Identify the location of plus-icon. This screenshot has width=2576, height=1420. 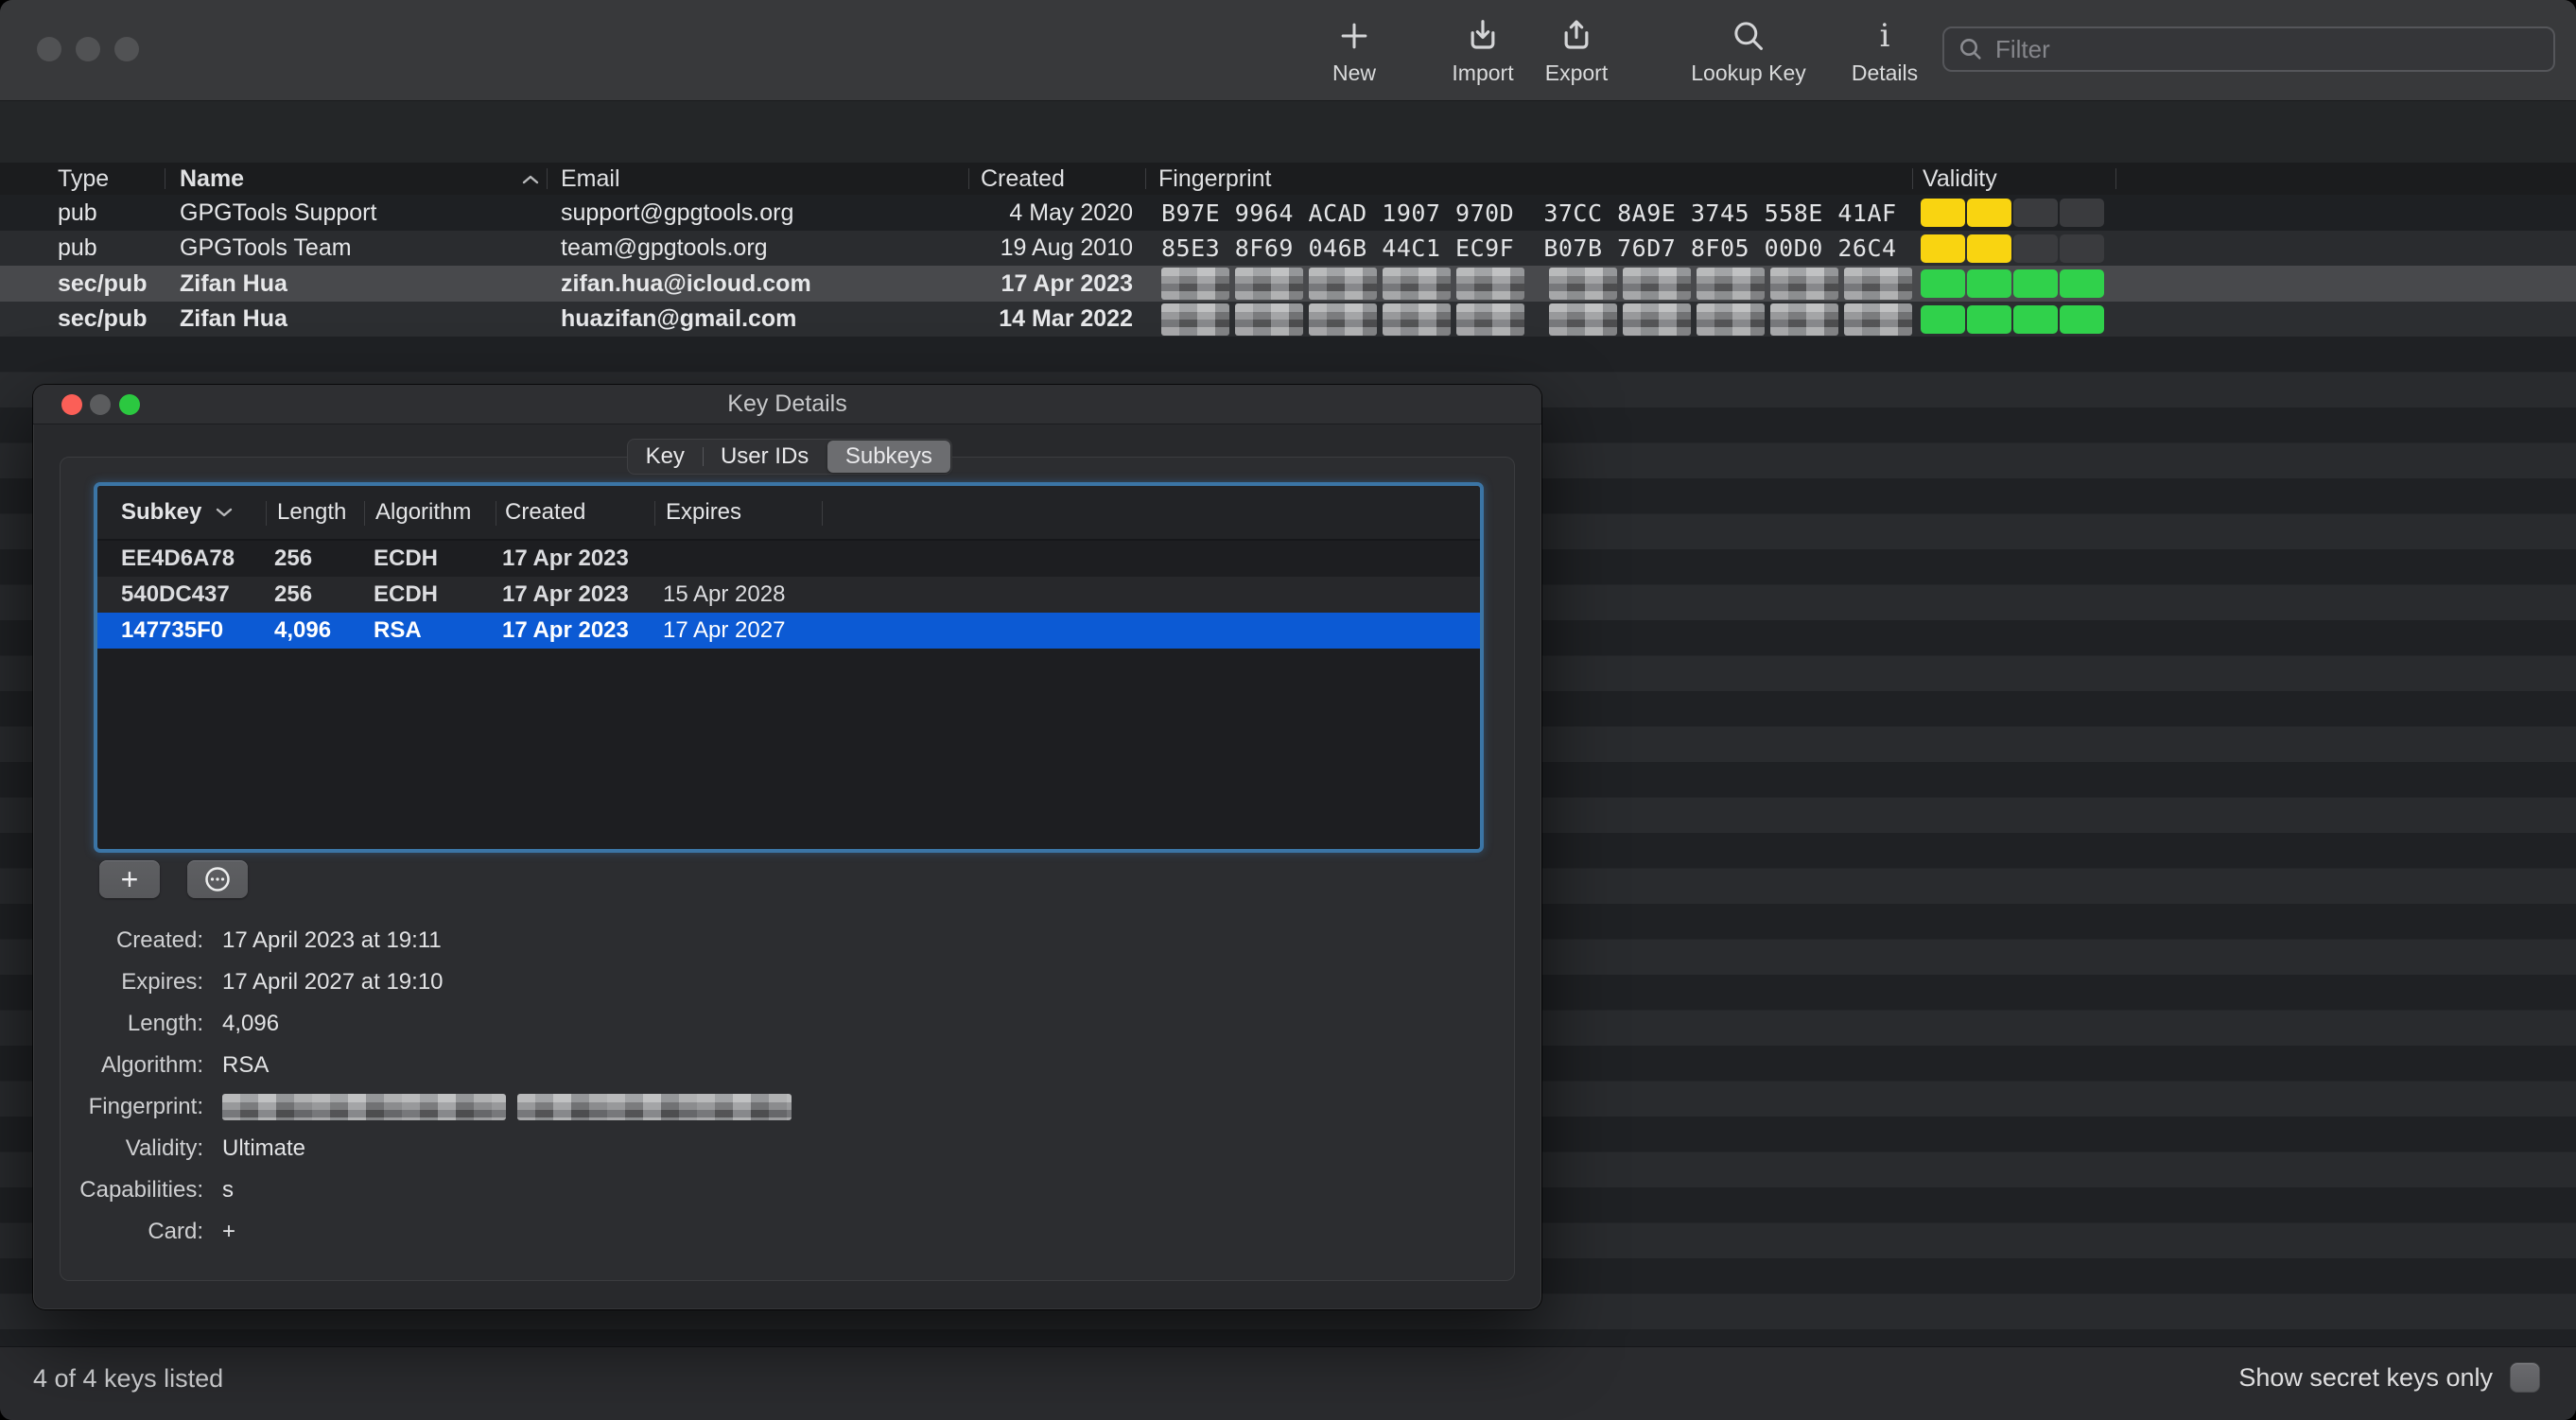
(1354, 36).